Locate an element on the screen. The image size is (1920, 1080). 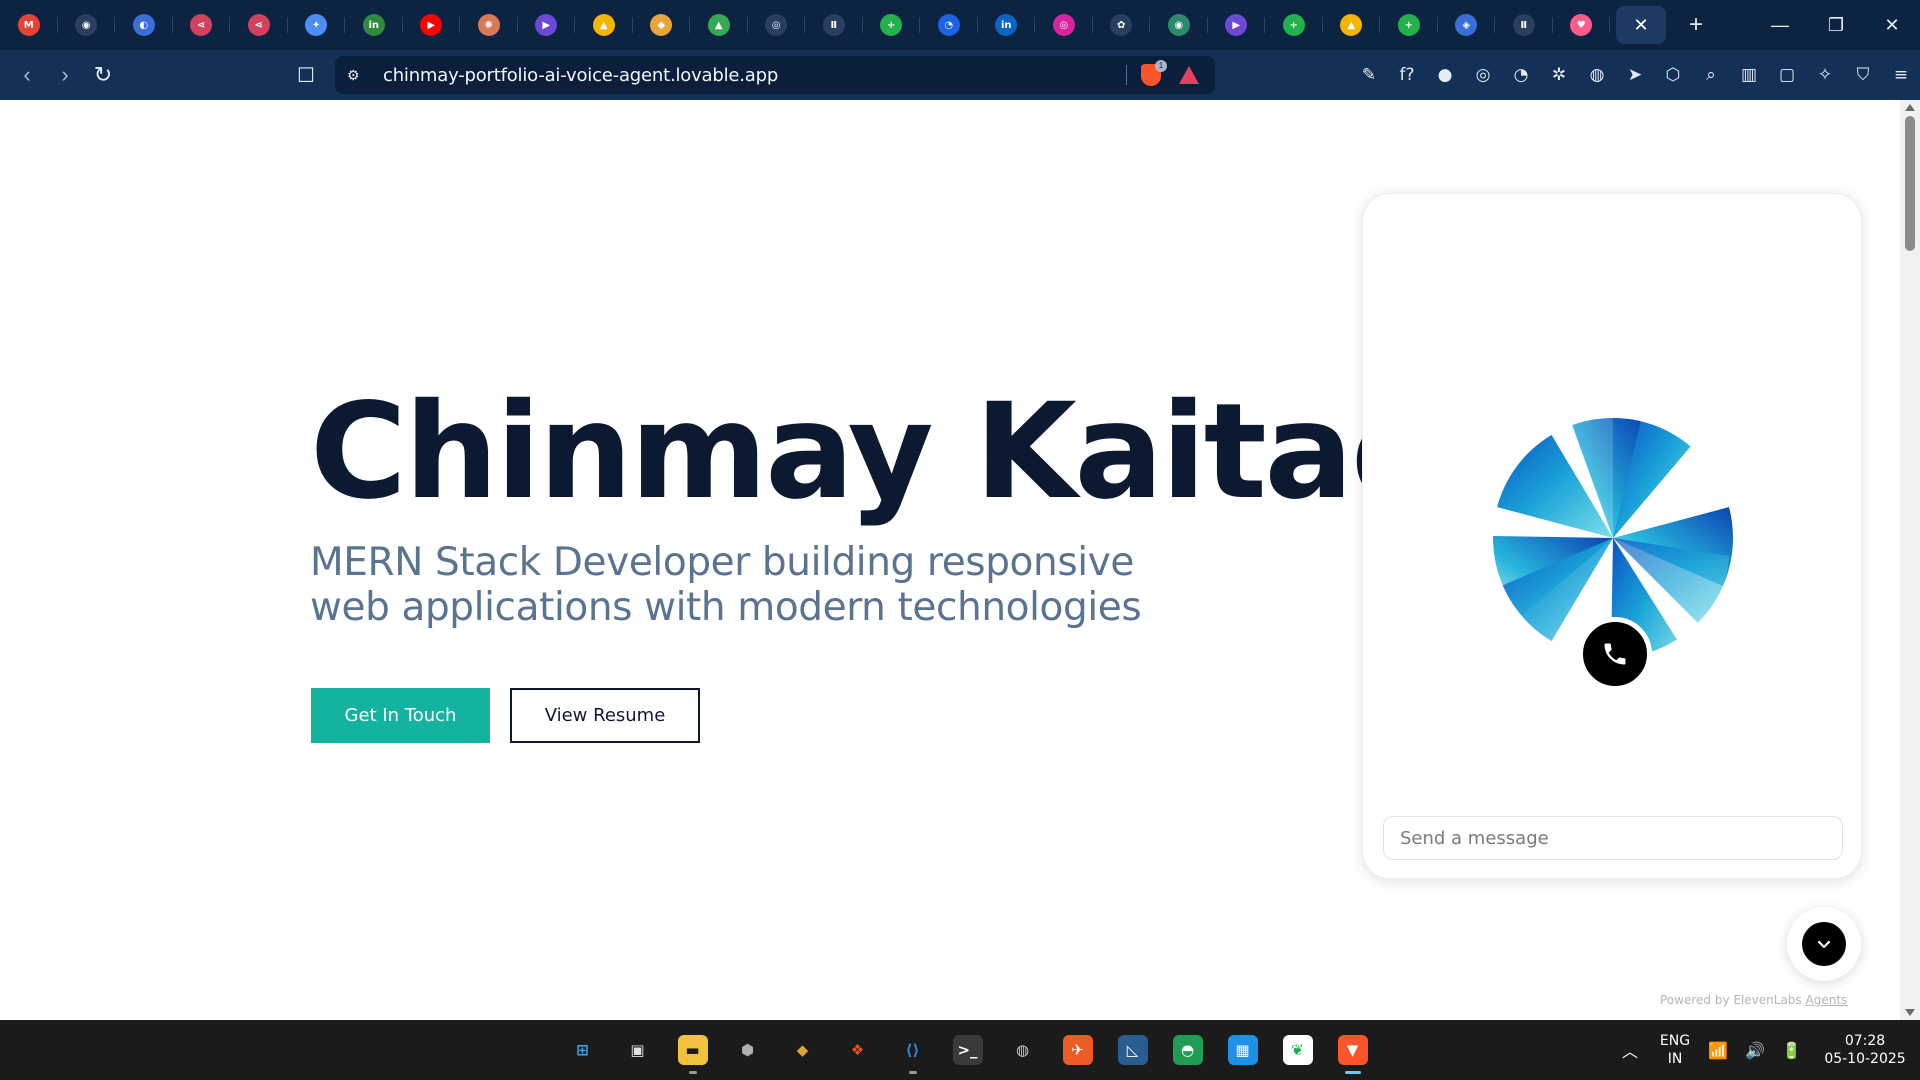
browser-tab: ◈ is located at coordinates (1467, 25).